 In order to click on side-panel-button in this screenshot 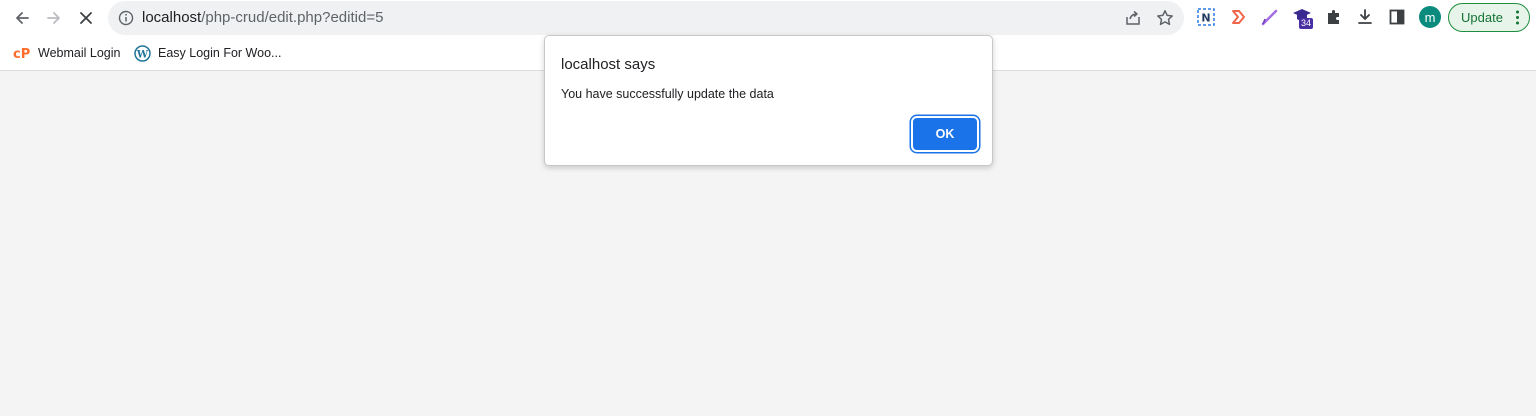, I will do `click(1397, 17)`.